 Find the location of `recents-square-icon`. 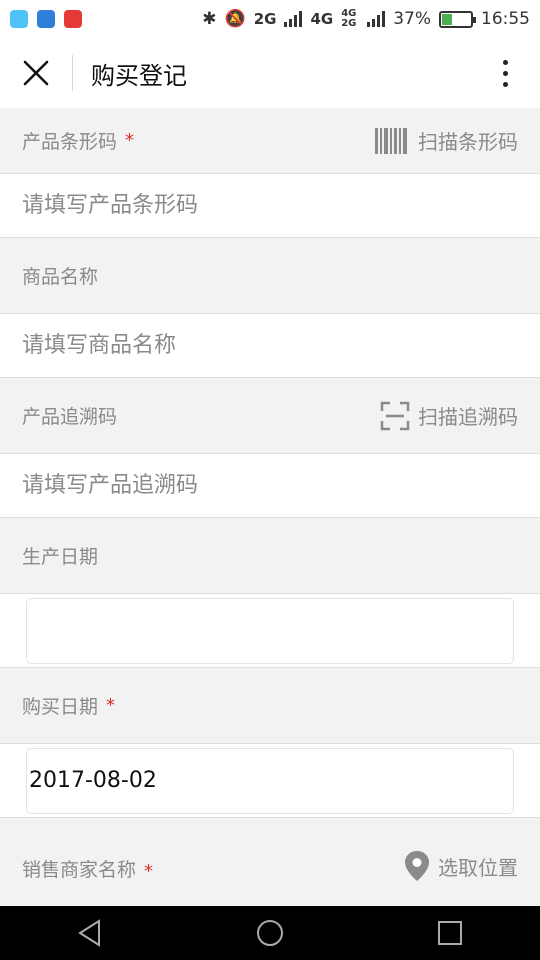

recents-square-icon is located at coordinates (450, 933).